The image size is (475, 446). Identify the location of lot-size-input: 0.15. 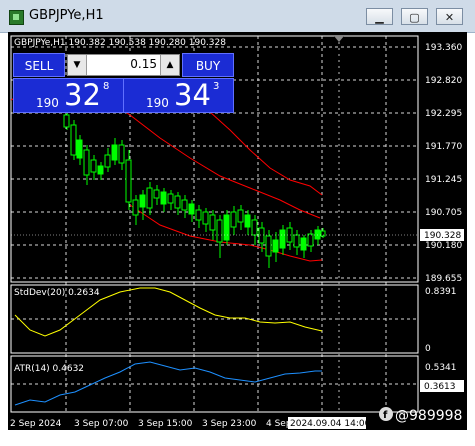
(143, 64).